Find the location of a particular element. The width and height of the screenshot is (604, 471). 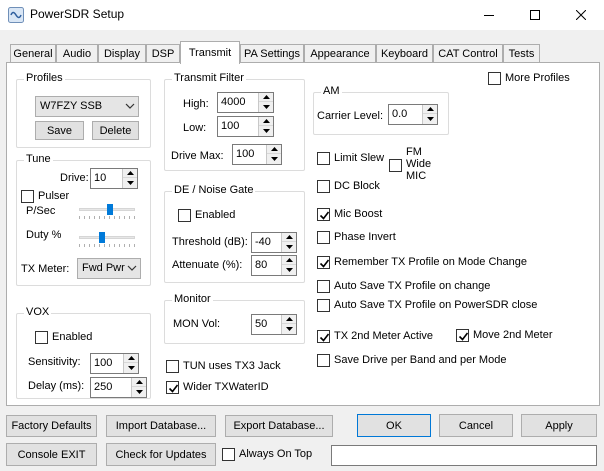

title-bar: PowerSDR Setup is located at coordinates (302, 15).